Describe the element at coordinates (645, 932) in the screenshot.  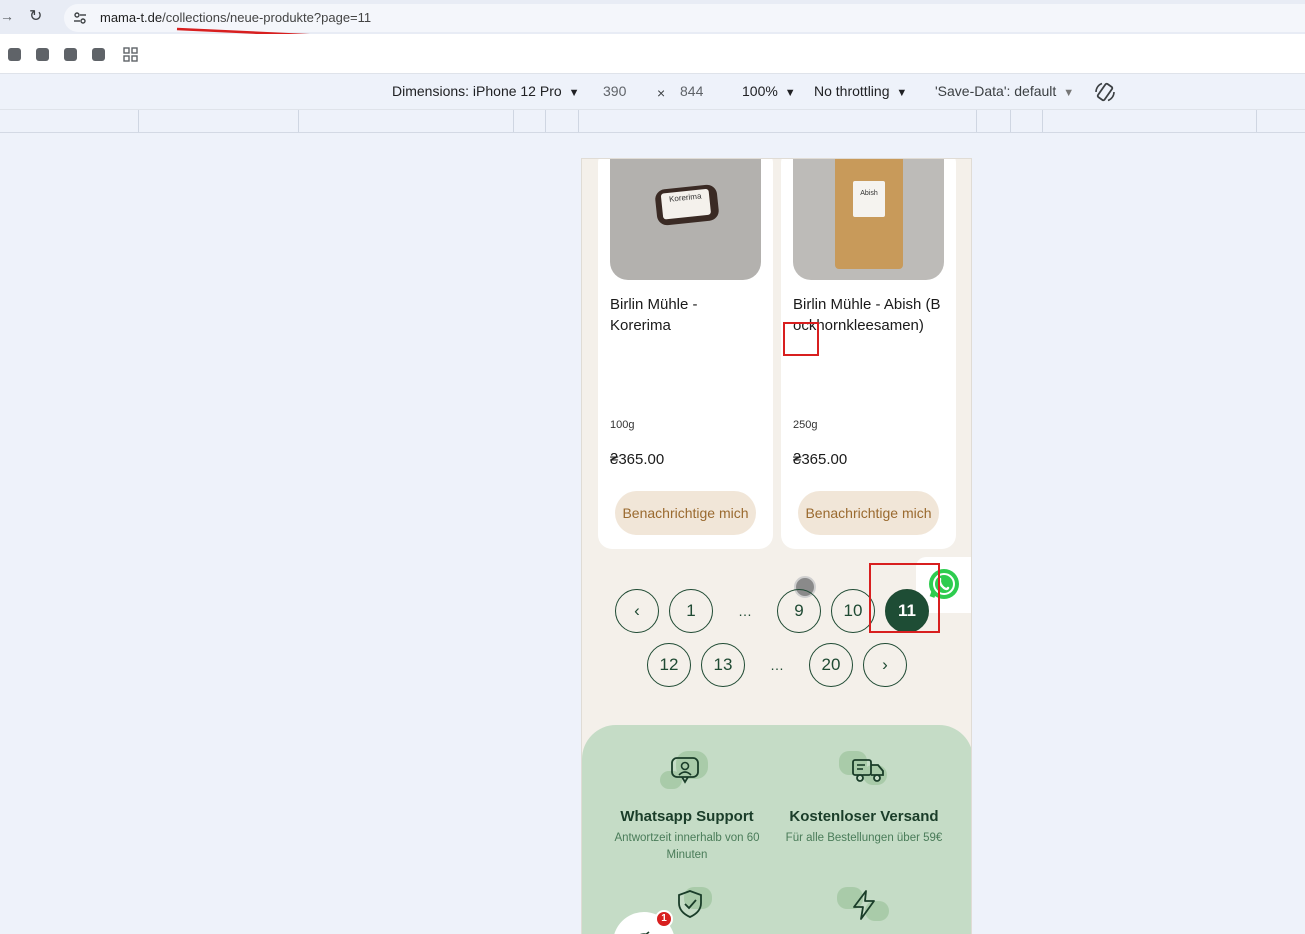
I see `scissors-icon` at that location.